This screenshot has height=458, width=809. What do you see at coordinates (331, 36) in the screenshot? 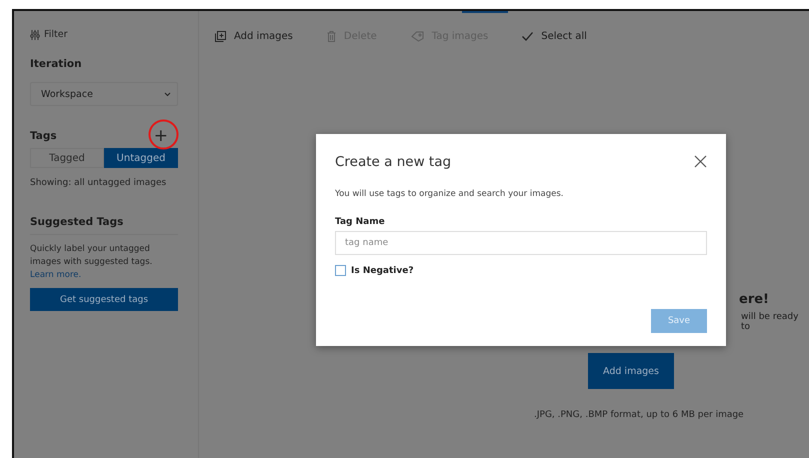
I see `trash-icon` at bounding box center [331, 36].